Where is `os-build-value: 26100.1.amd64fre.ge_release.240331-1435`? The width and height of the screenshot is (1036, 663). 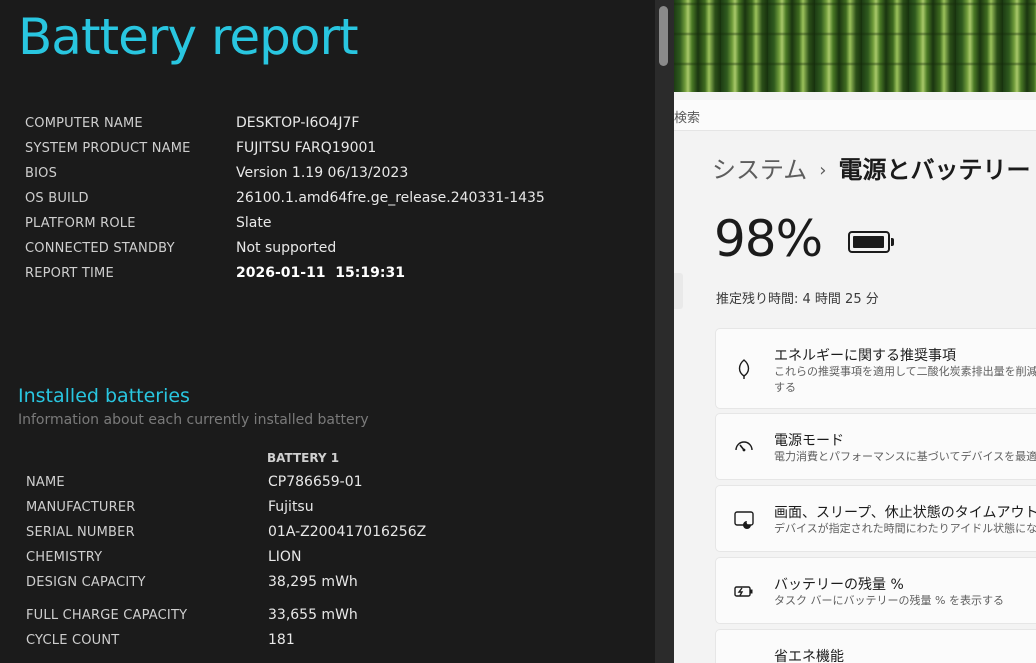
os-build-value: 26100.1.amd64fre.ge_release.240331-1435 is located at coordinates (390, 198).